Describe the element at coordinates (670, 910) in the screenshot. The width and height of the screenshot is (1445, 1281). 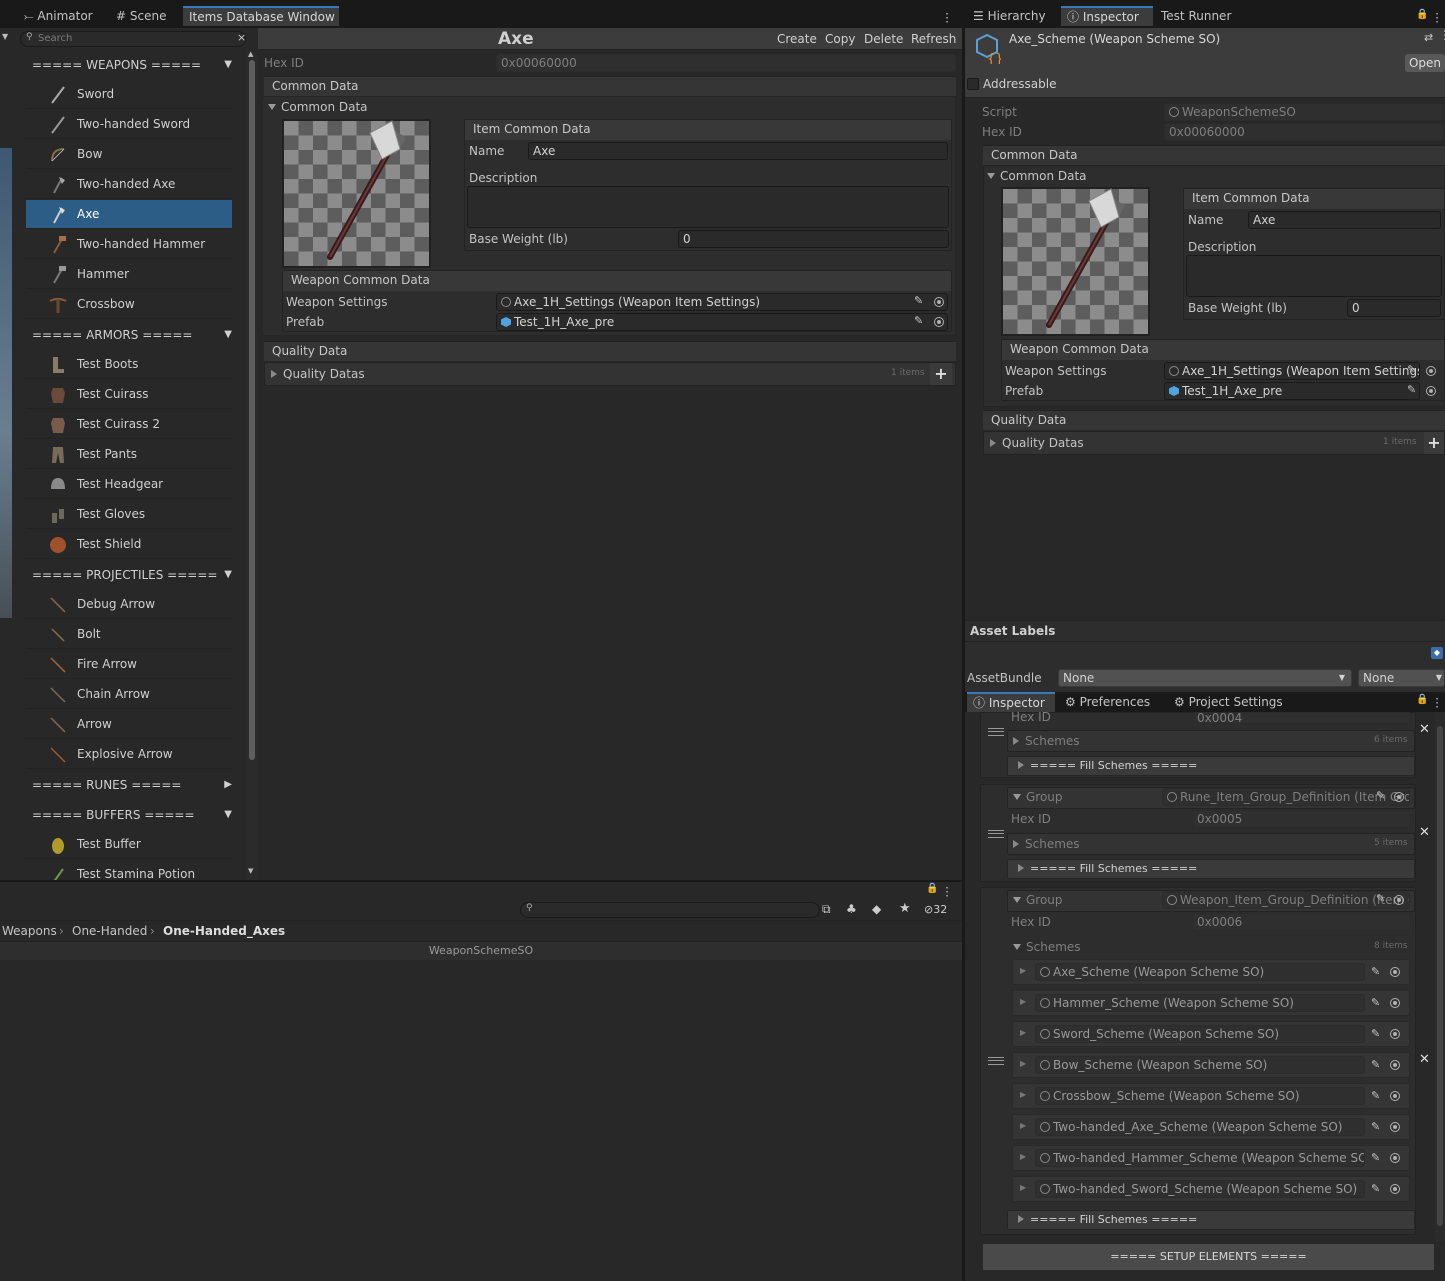
I see `project-search-input: ⚲` at that location.